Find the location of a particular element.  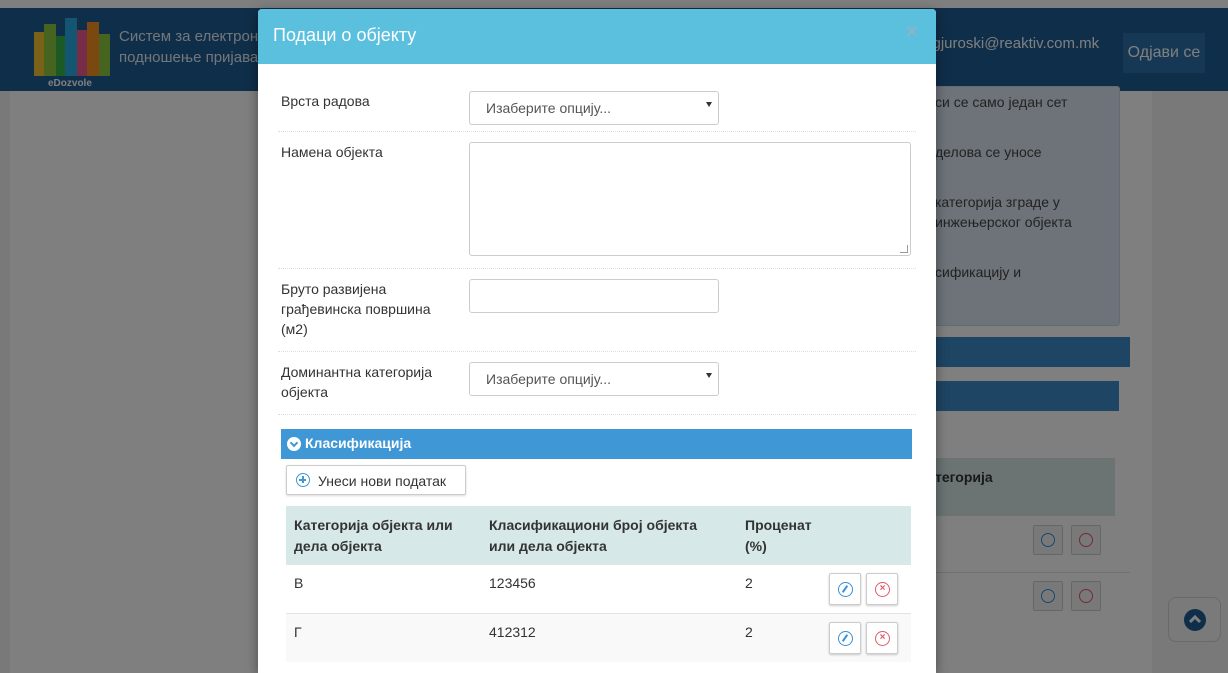

close-icon: × is located at coordinates (912, 32).